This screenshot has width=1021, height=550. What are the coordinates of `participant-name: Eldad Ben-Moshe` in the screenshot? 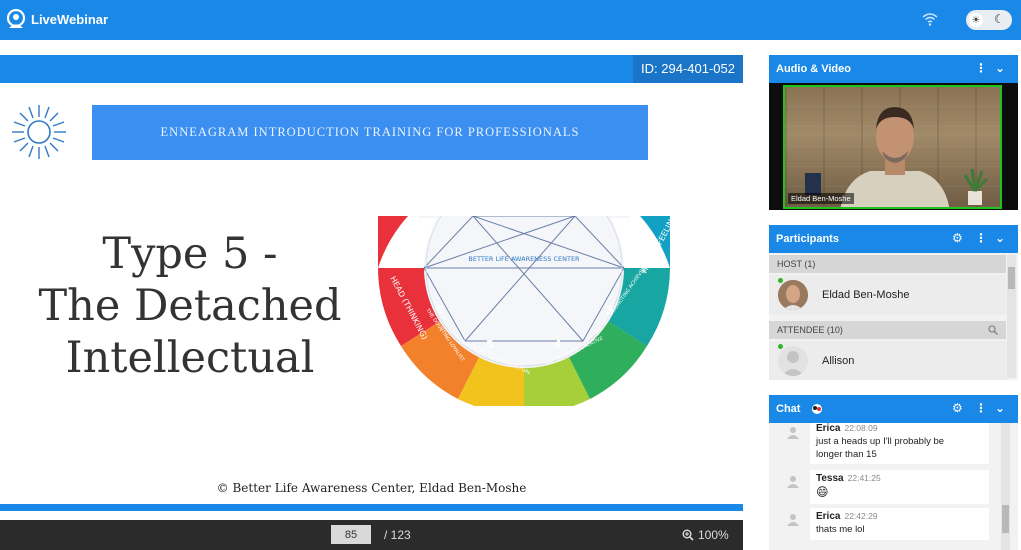 It's located at (866, 295).